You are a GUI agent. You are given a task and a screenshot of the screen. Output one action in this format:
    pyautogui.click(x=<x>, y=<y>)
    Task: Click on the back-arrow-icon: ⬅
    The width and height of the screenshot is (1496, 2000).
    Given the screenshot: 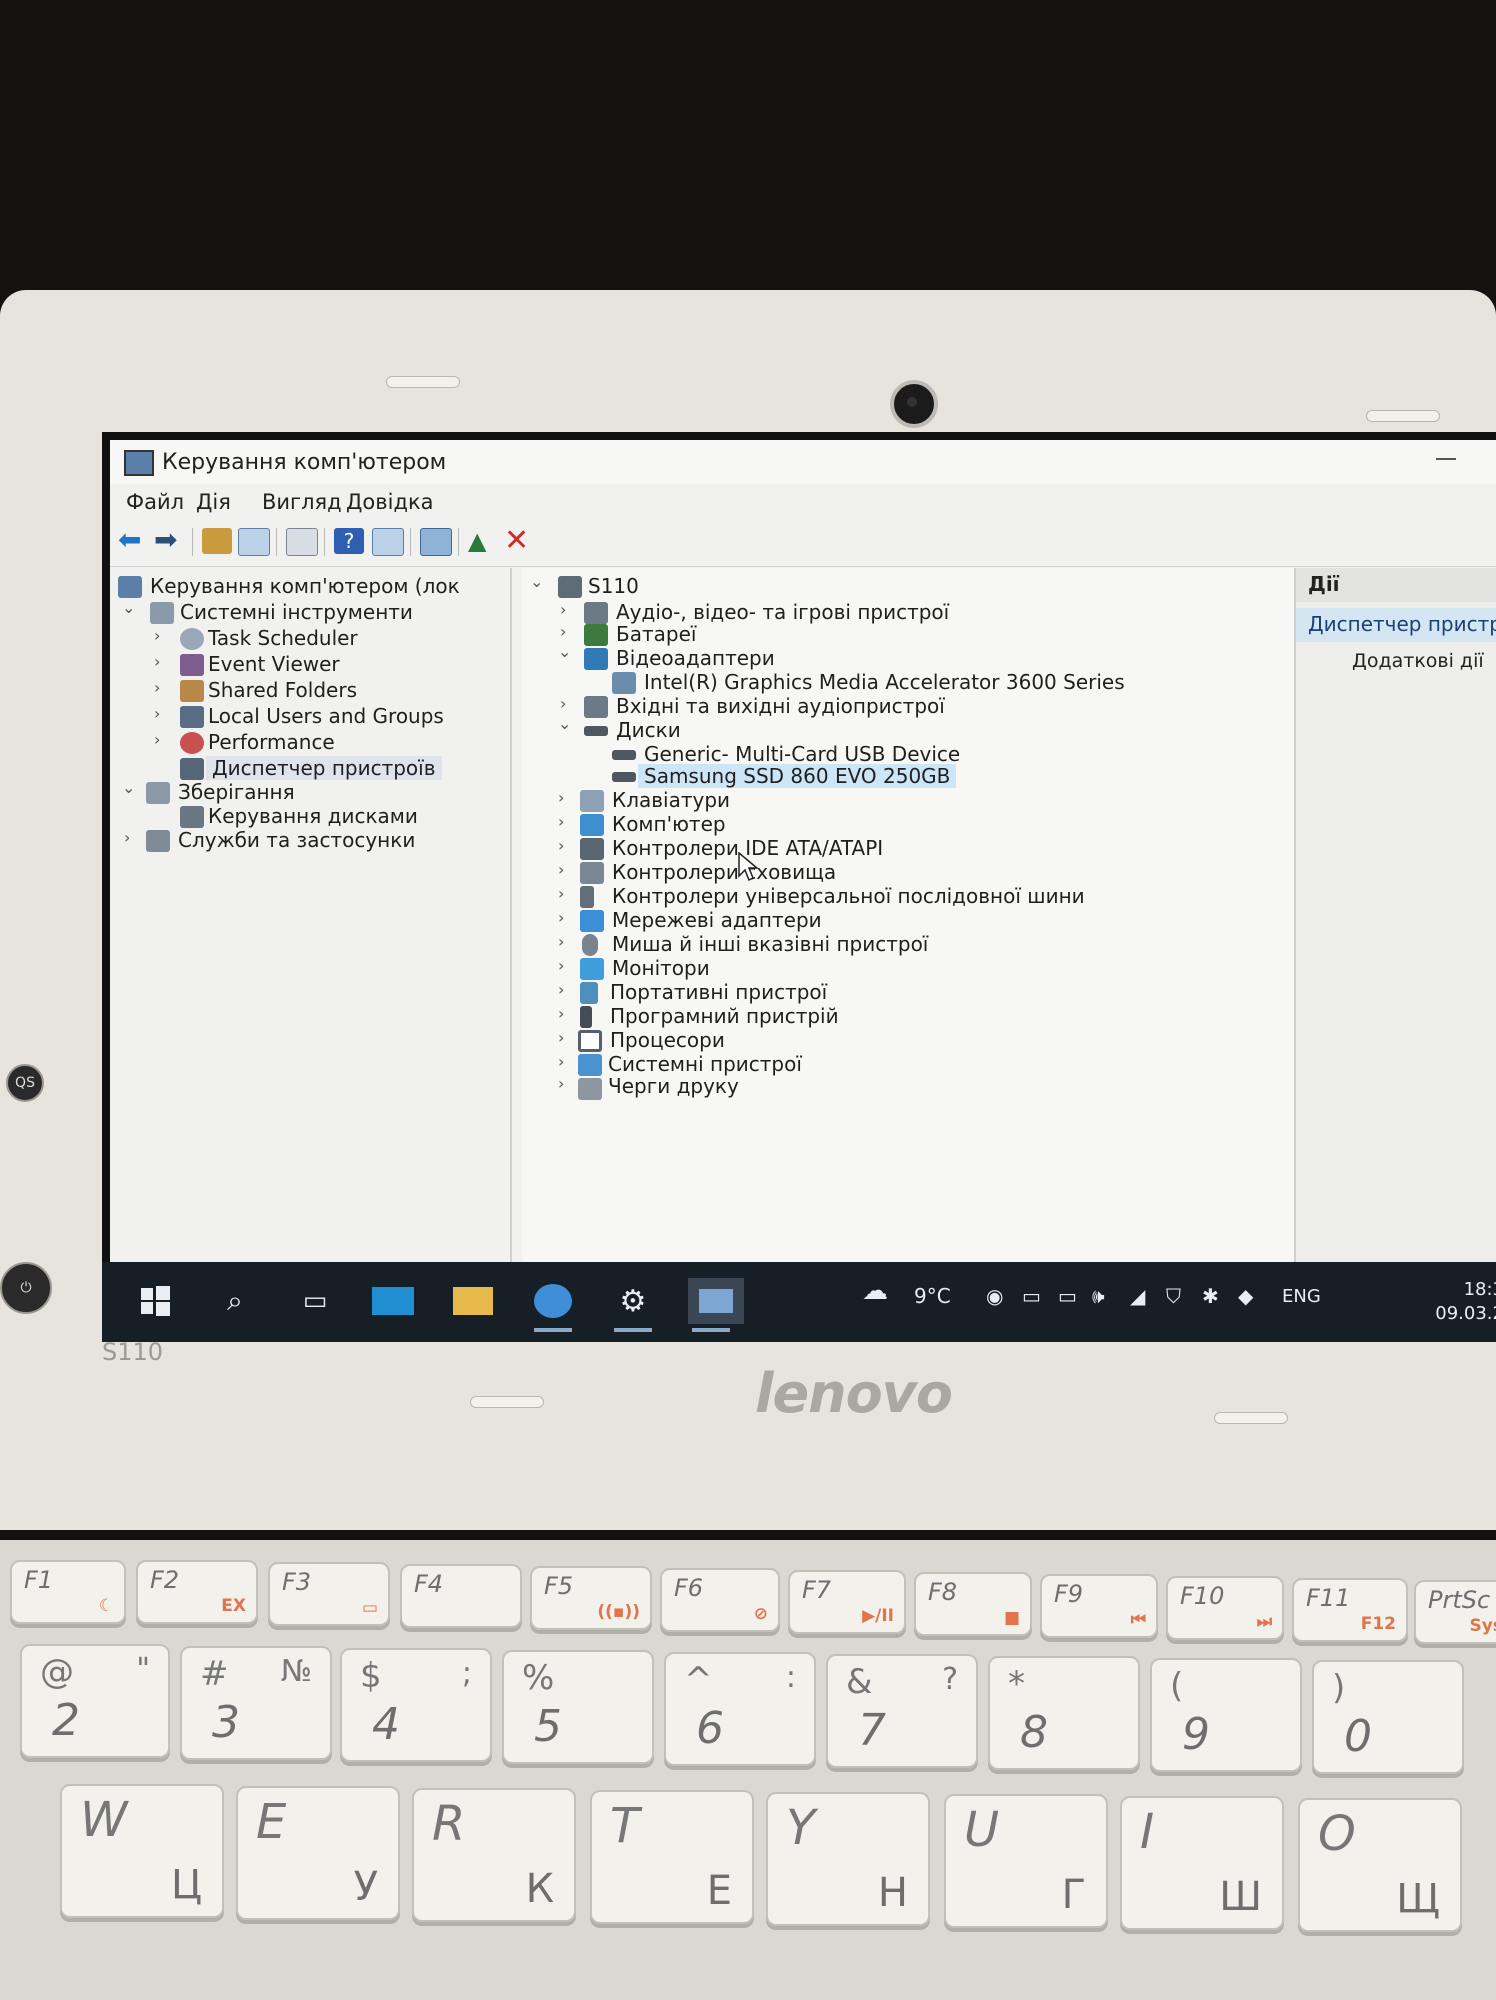 What is the action you would take?
    pyautogui.click(x=133, y=540)
    